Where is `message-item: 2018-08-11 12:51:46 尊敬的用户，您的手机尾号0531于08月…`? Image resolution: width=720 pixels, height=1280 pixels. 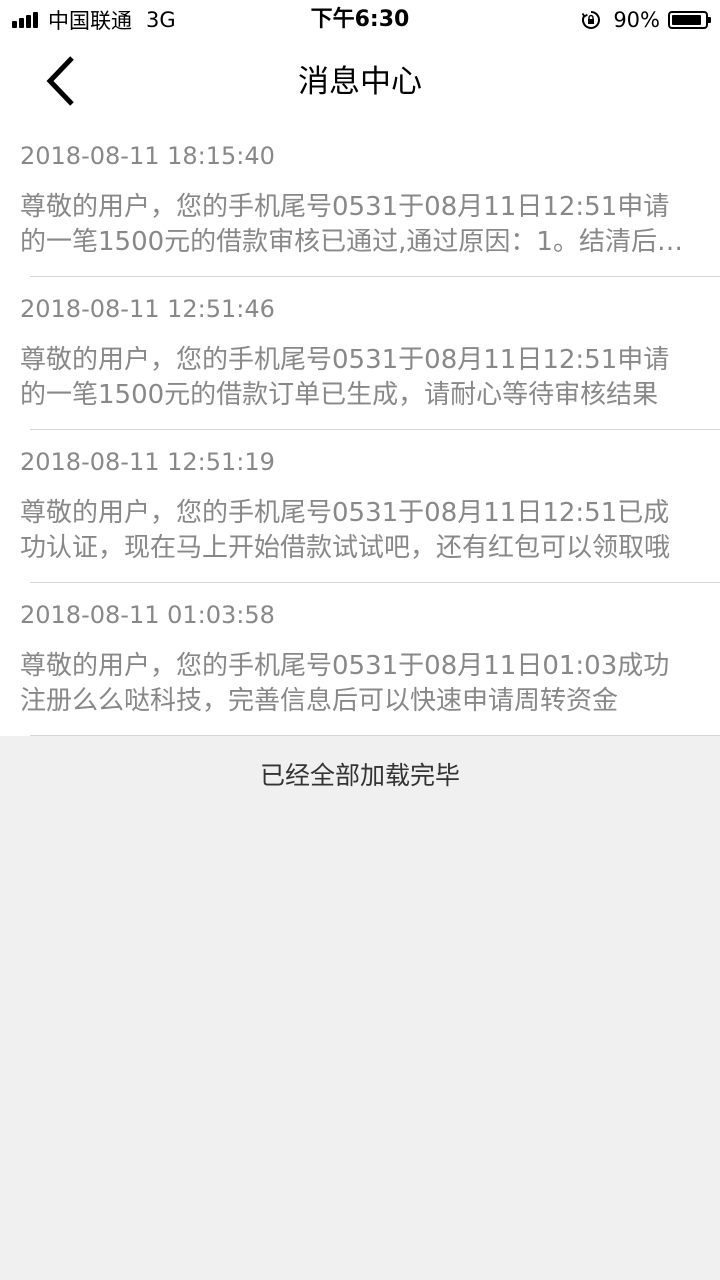
message-item: 2018-08-11 12:51:46 尊敬的用户，您的手机尾号0531于08月… is located at coordinates (360, 353).